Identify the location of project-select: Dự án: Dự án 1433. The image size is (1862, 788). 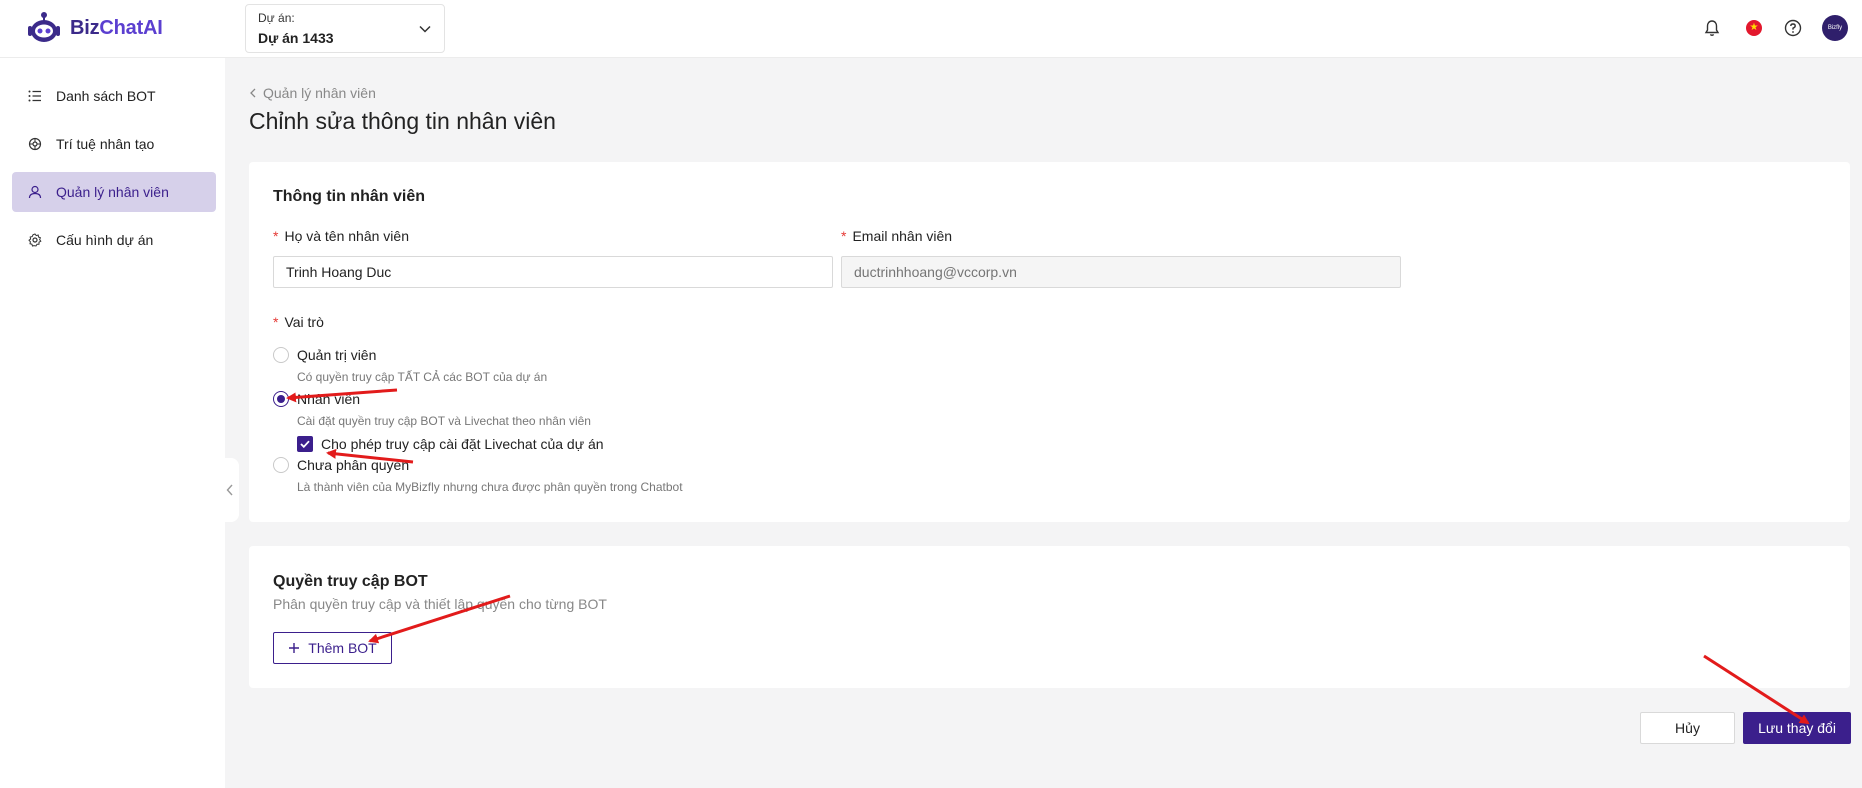
(345, 28).